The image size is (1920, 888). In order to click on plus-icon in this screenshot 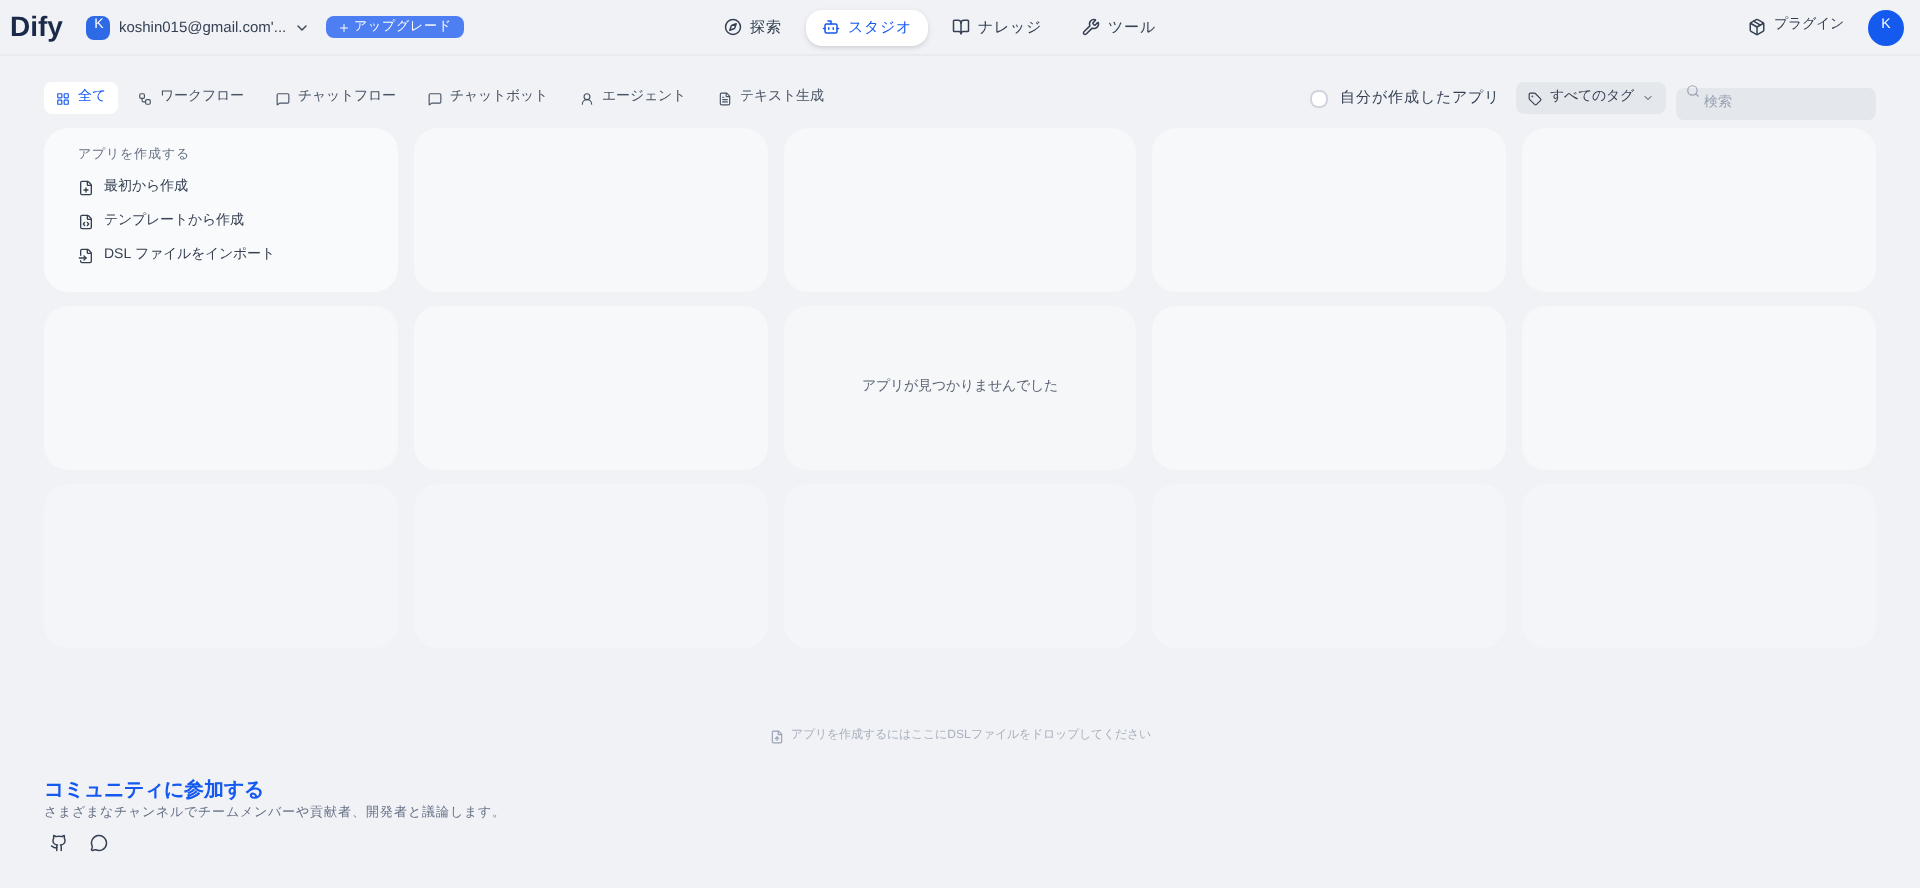, I will do `click(344, 27)`.